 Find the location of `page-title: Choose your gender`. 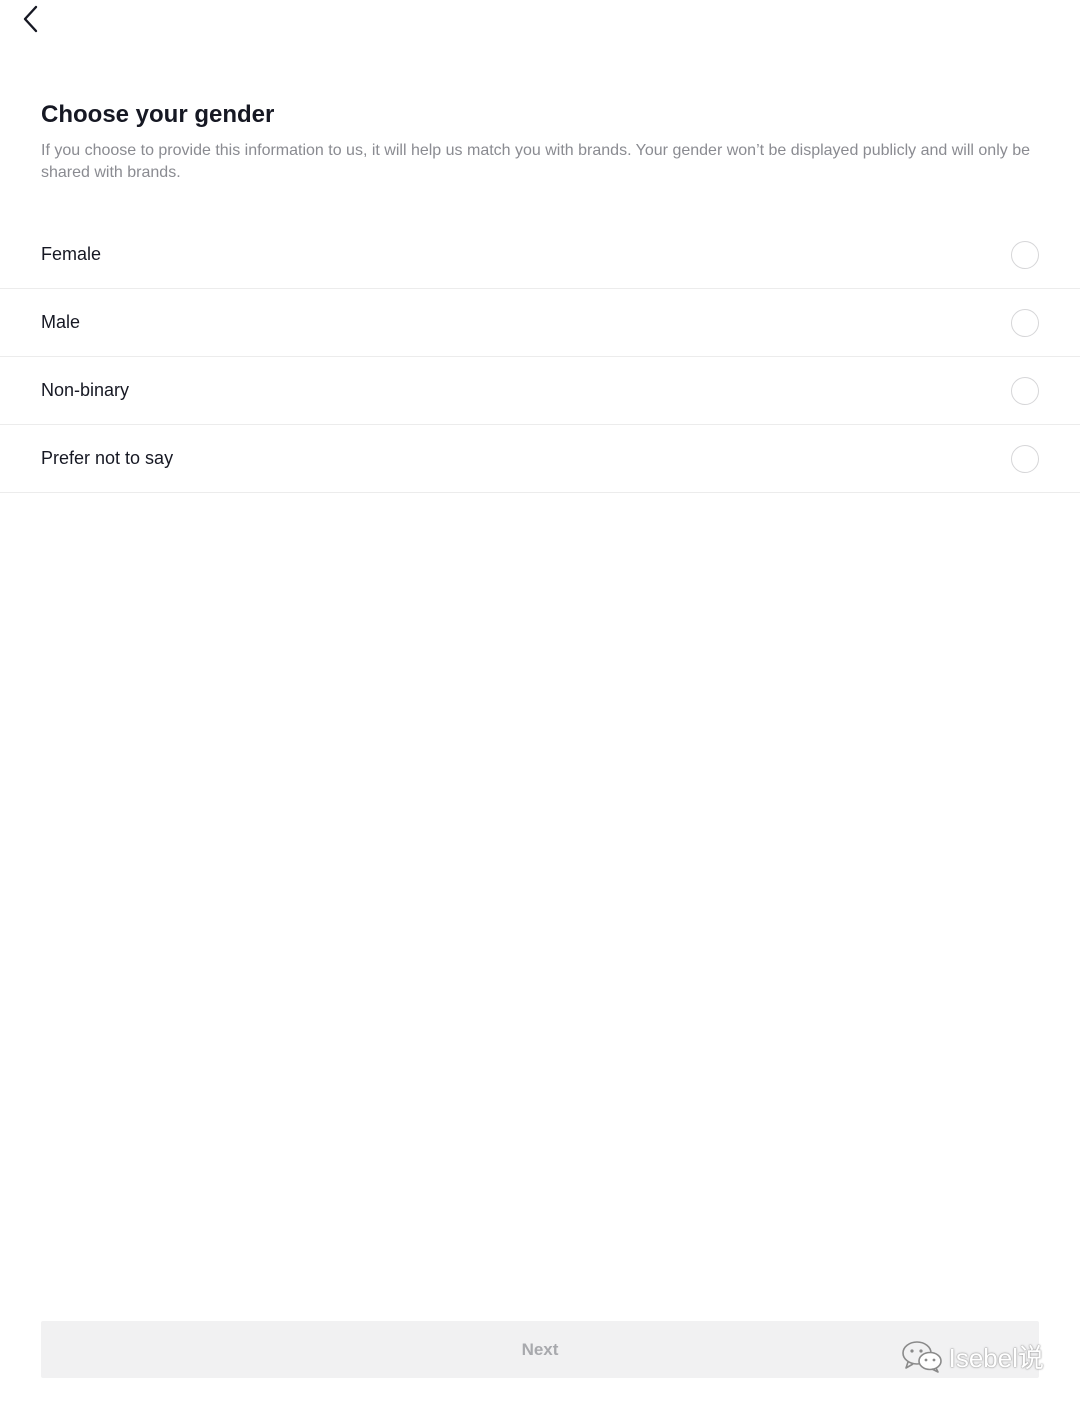

page-title: Choose your gender is located at coordinates (158, 114).